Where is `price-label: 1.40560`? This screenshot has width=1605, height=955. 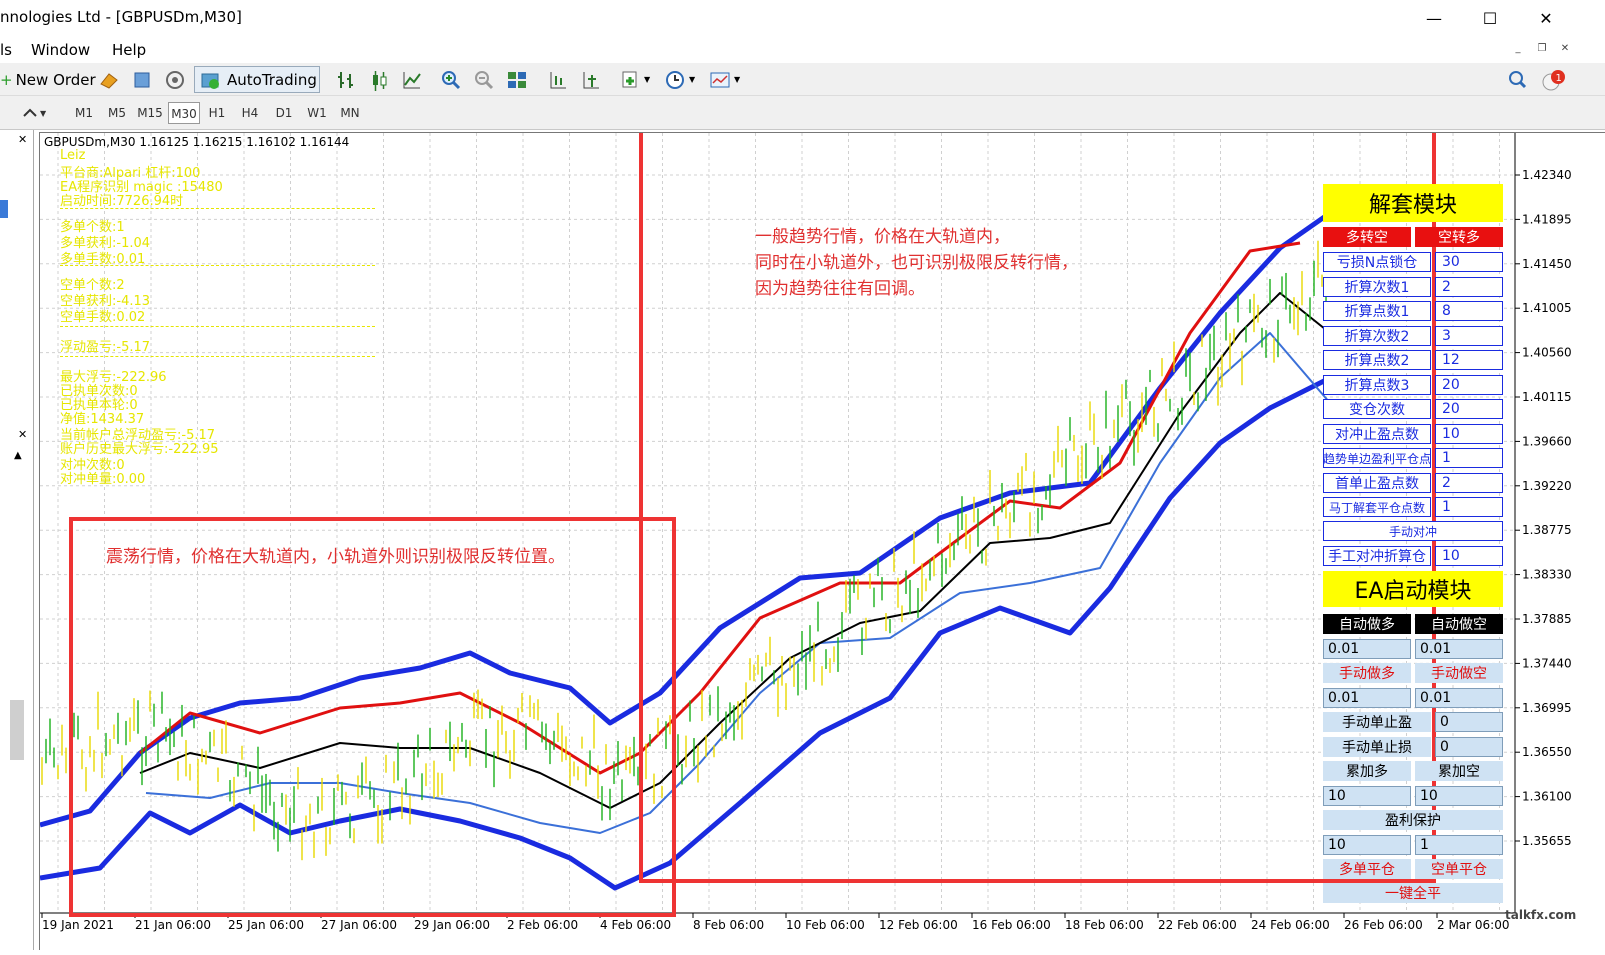
price-label: 1.40560 is located at coordinates (1547, 353).